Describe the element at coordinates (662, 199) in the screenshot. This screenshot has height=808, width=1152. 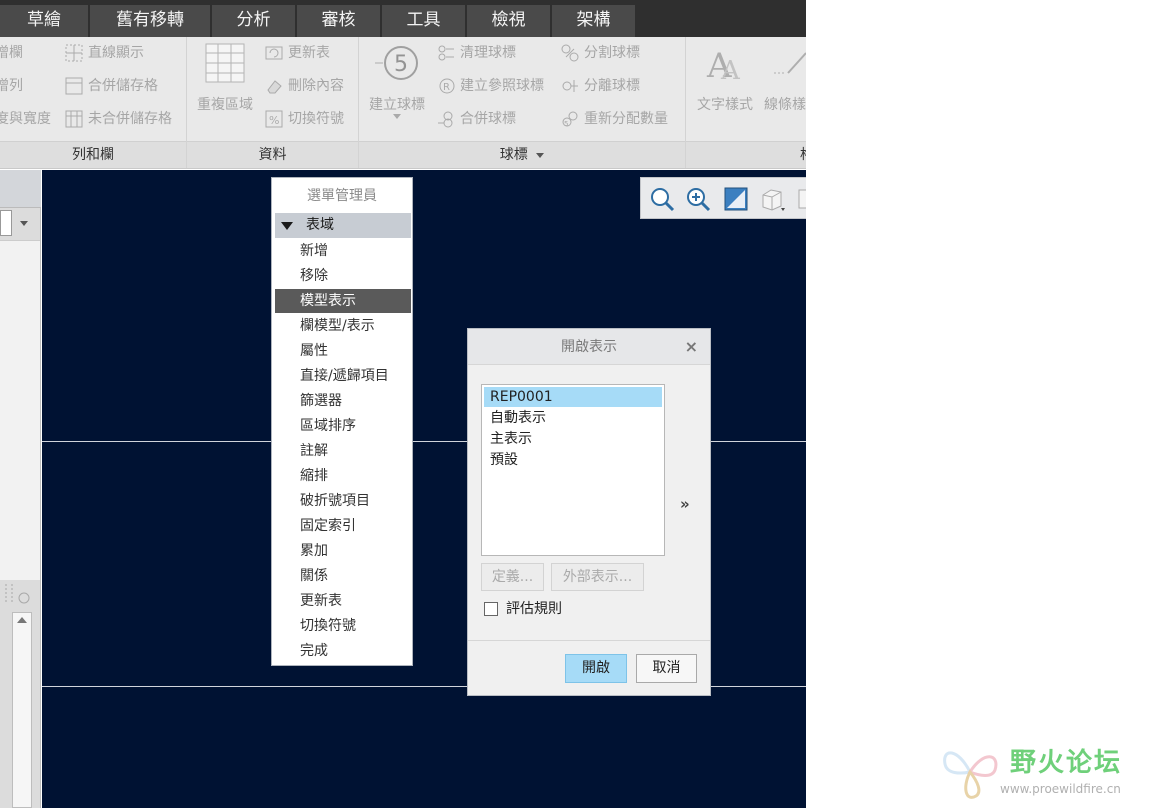
I see `refit-icon` at that location.